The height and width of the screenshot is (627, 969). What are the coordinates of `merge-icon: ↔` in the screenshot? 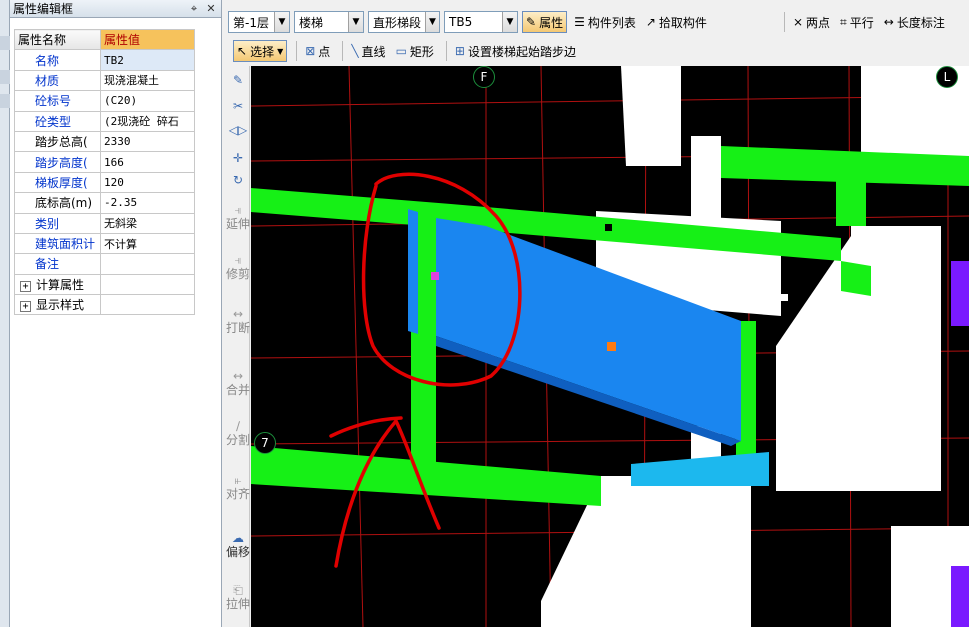 It's located at (238, 376).